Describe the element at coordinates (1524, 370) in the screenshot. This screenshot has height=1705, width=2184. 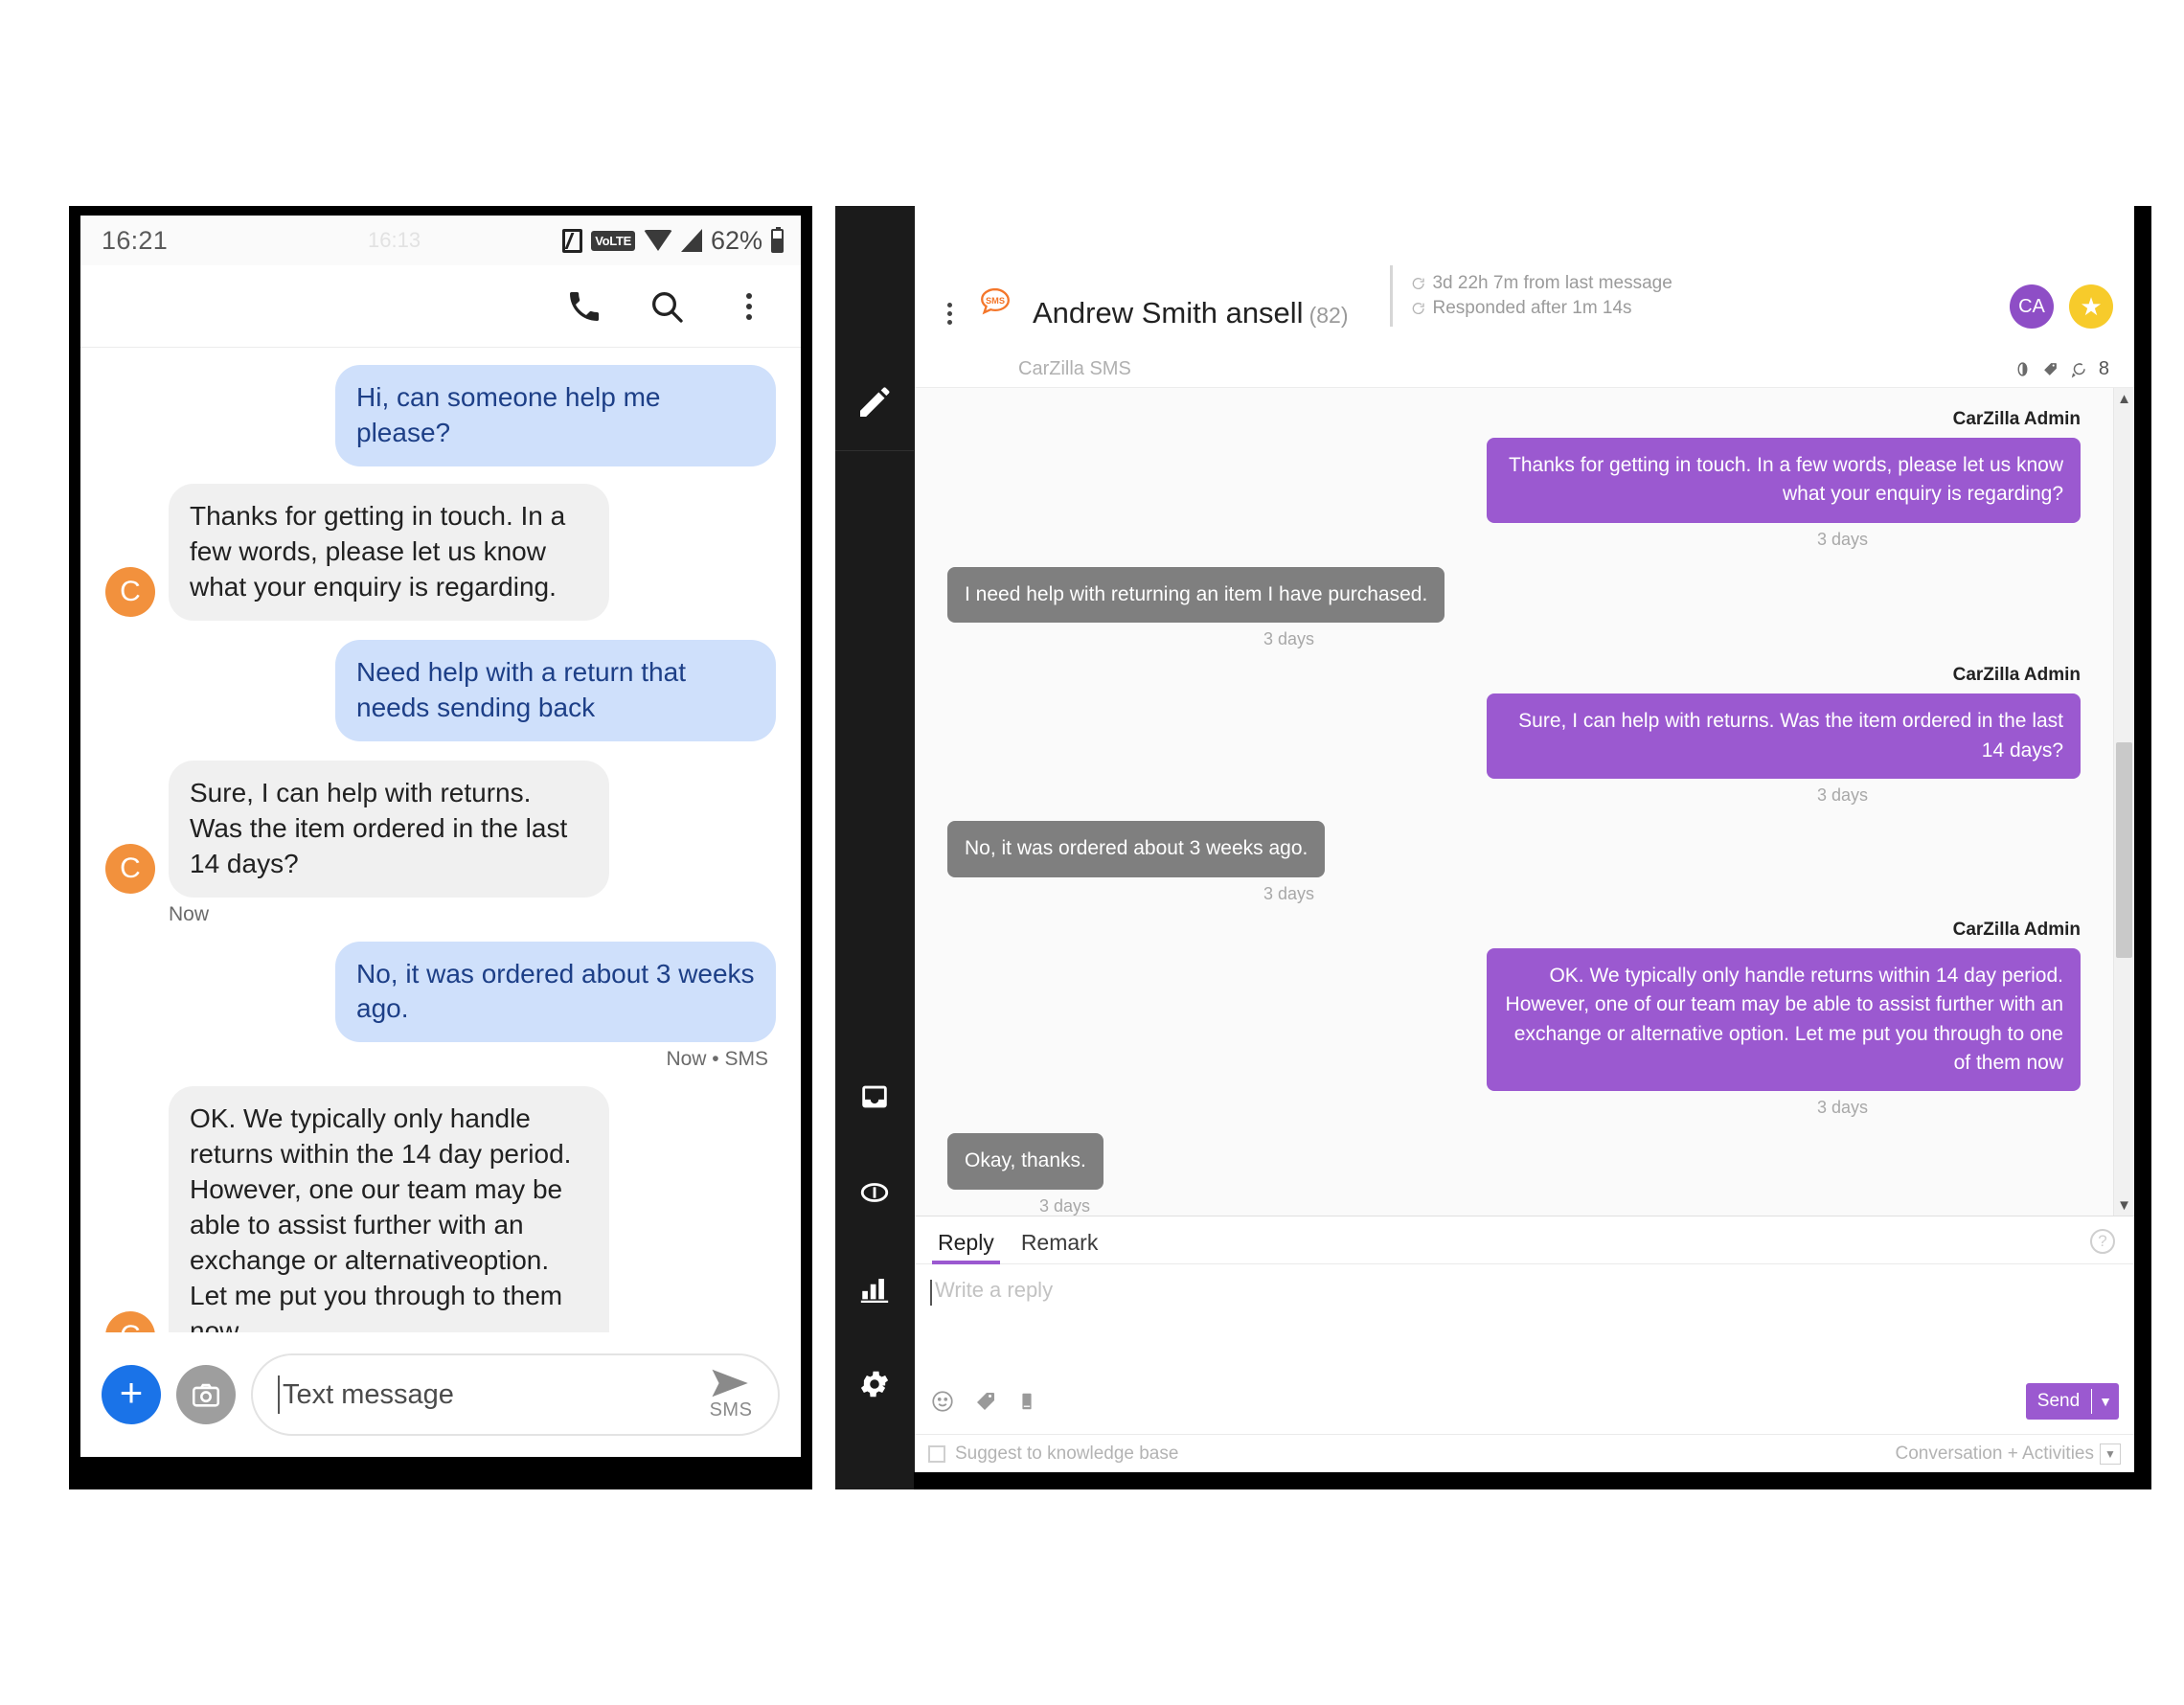
I see `conversation-subbar: CarZilla SMS 8` at that location.